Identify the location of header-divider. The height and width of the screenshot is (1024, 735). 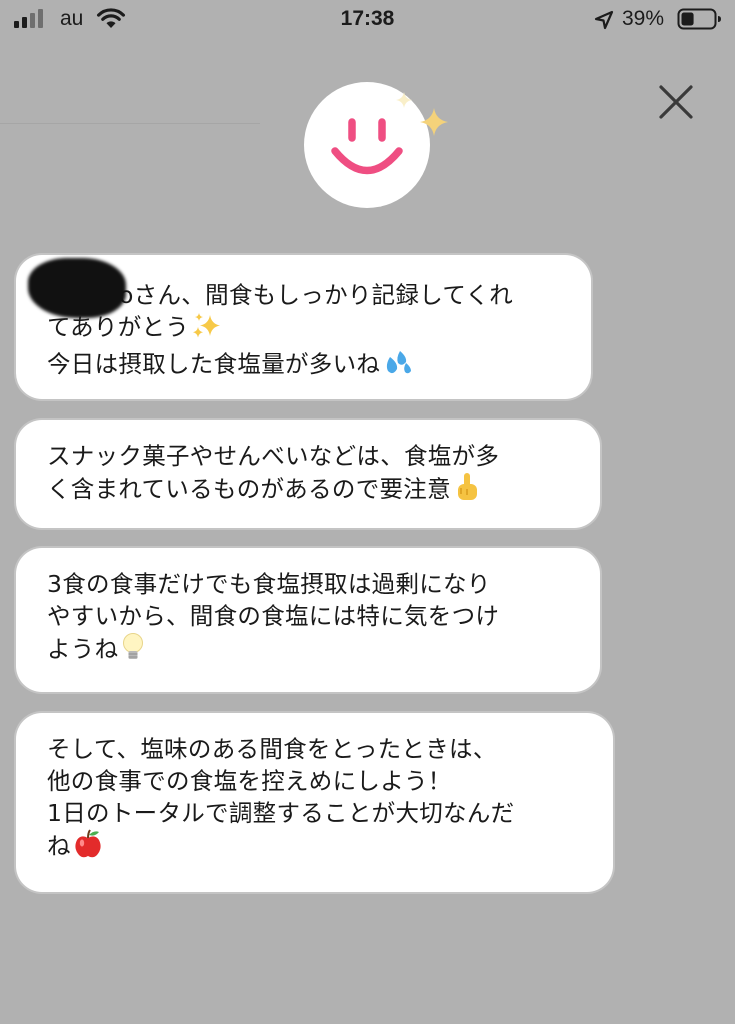
(130, 123).